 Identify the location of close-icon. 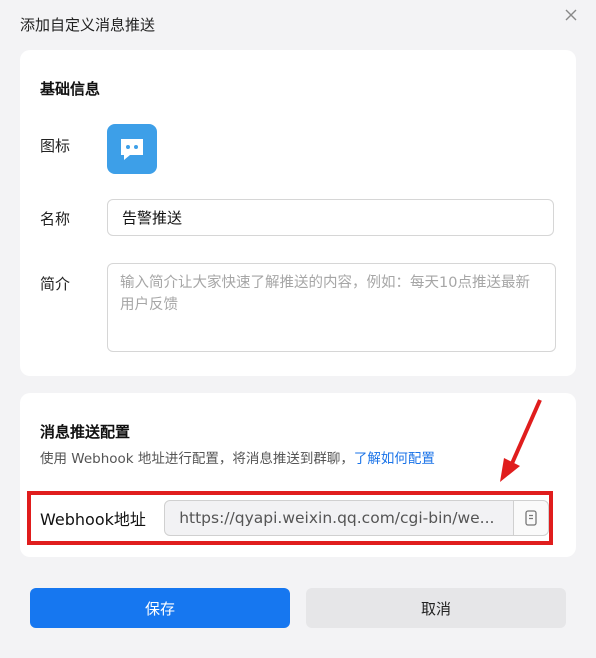
(571, 15).